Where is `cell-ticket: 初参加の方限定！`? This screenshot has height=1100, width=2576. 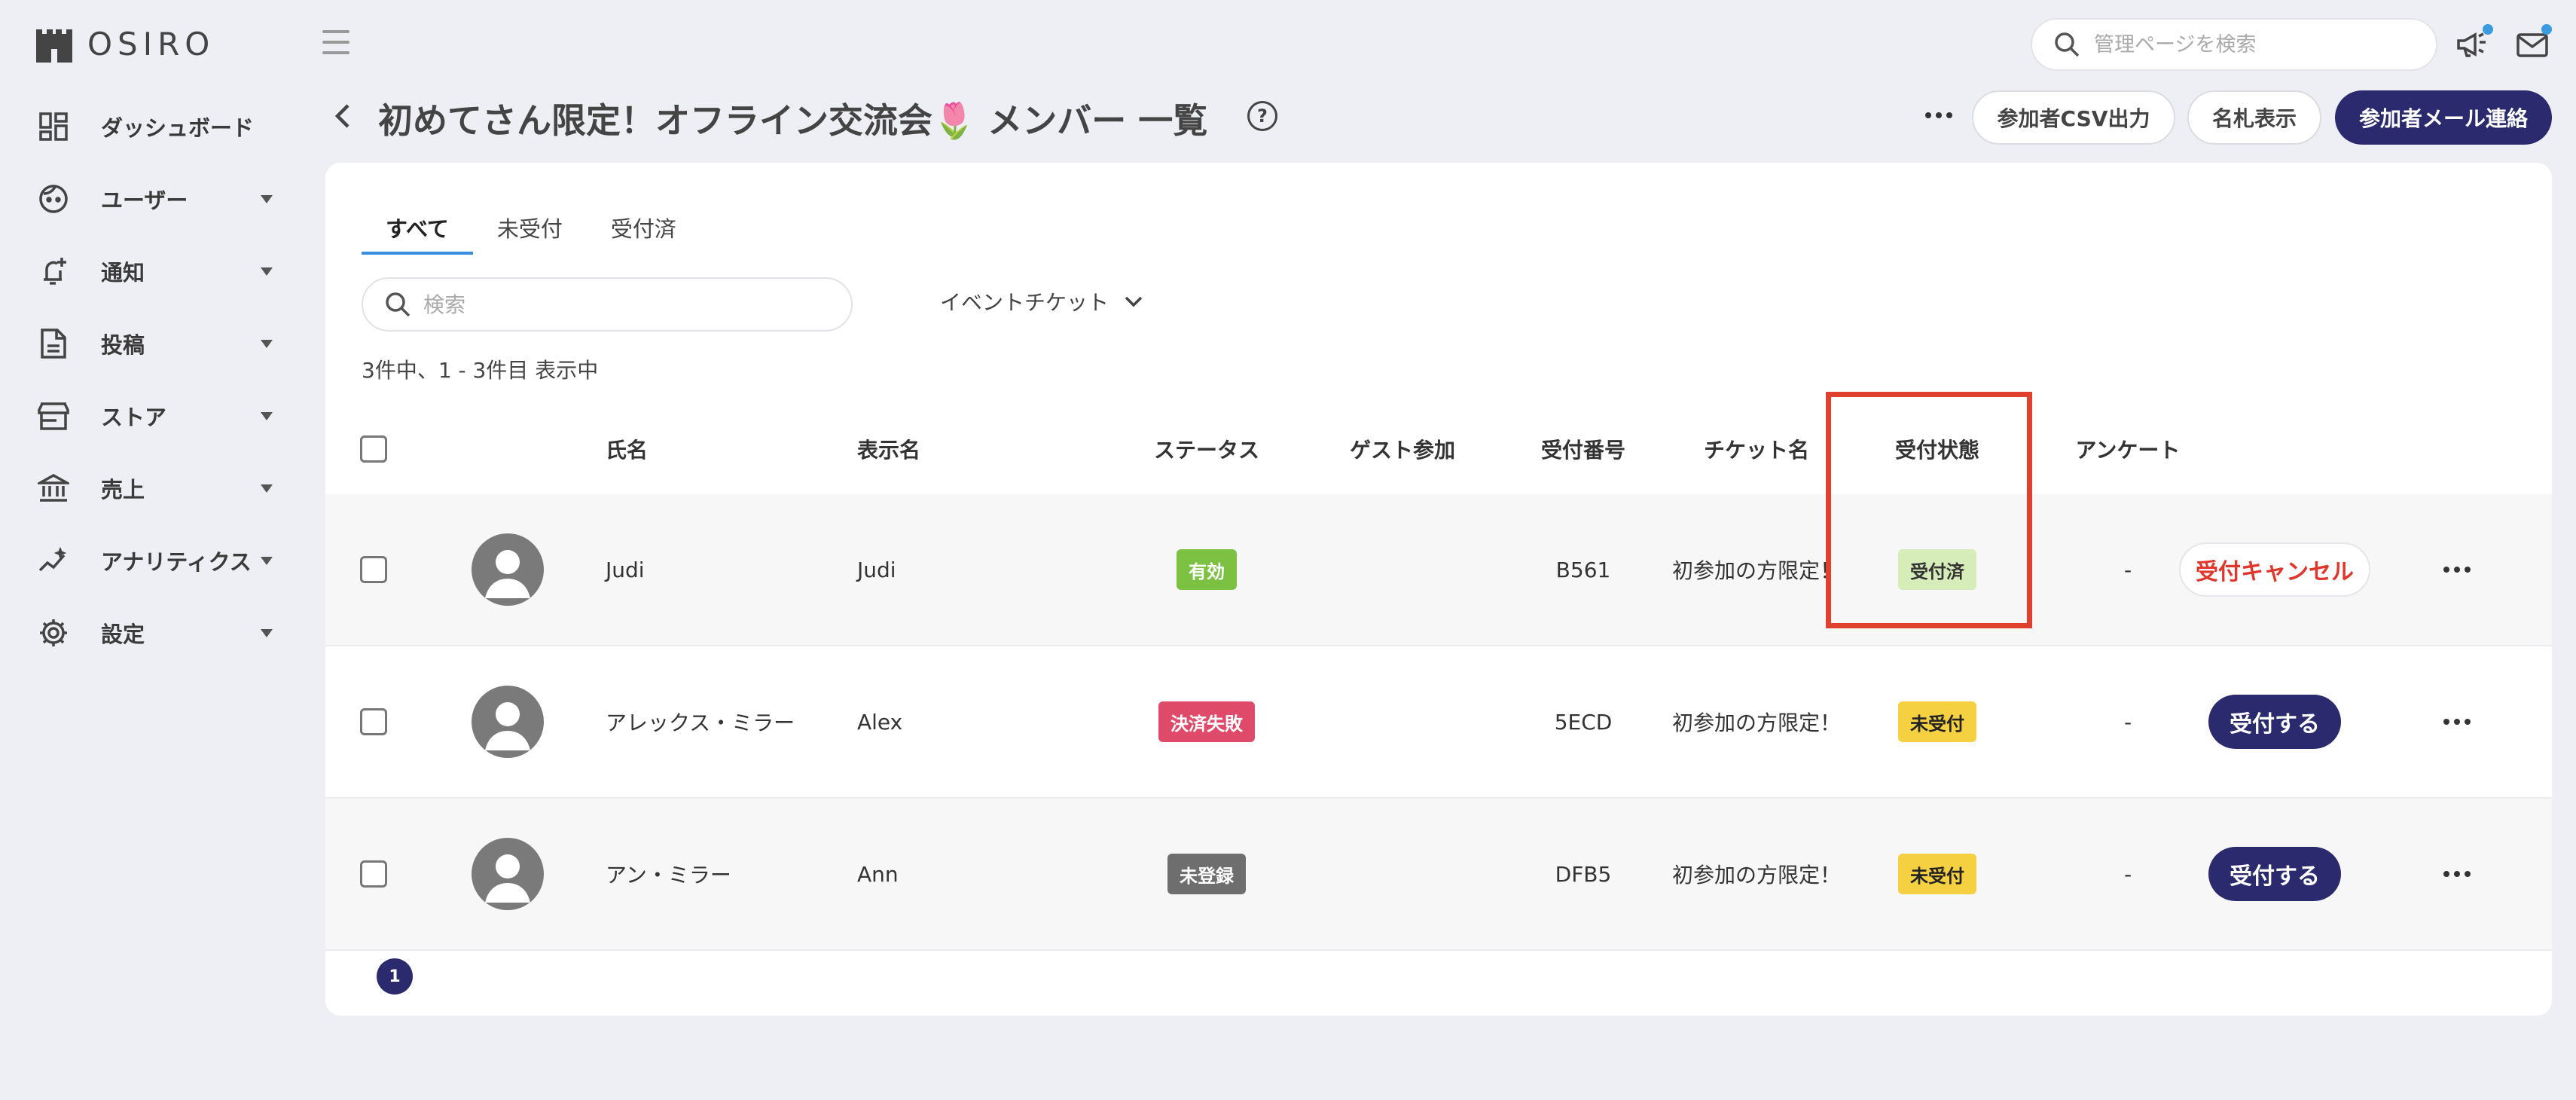
cell-ticket: 初参加の方限定！ is located at coordinates (1756, 570).